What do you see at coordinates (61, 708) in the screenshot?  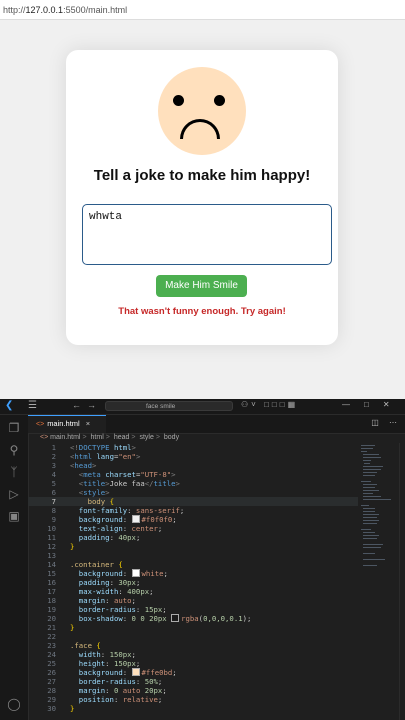 I see `code-line: 30}` at bounding box center [61, 708].